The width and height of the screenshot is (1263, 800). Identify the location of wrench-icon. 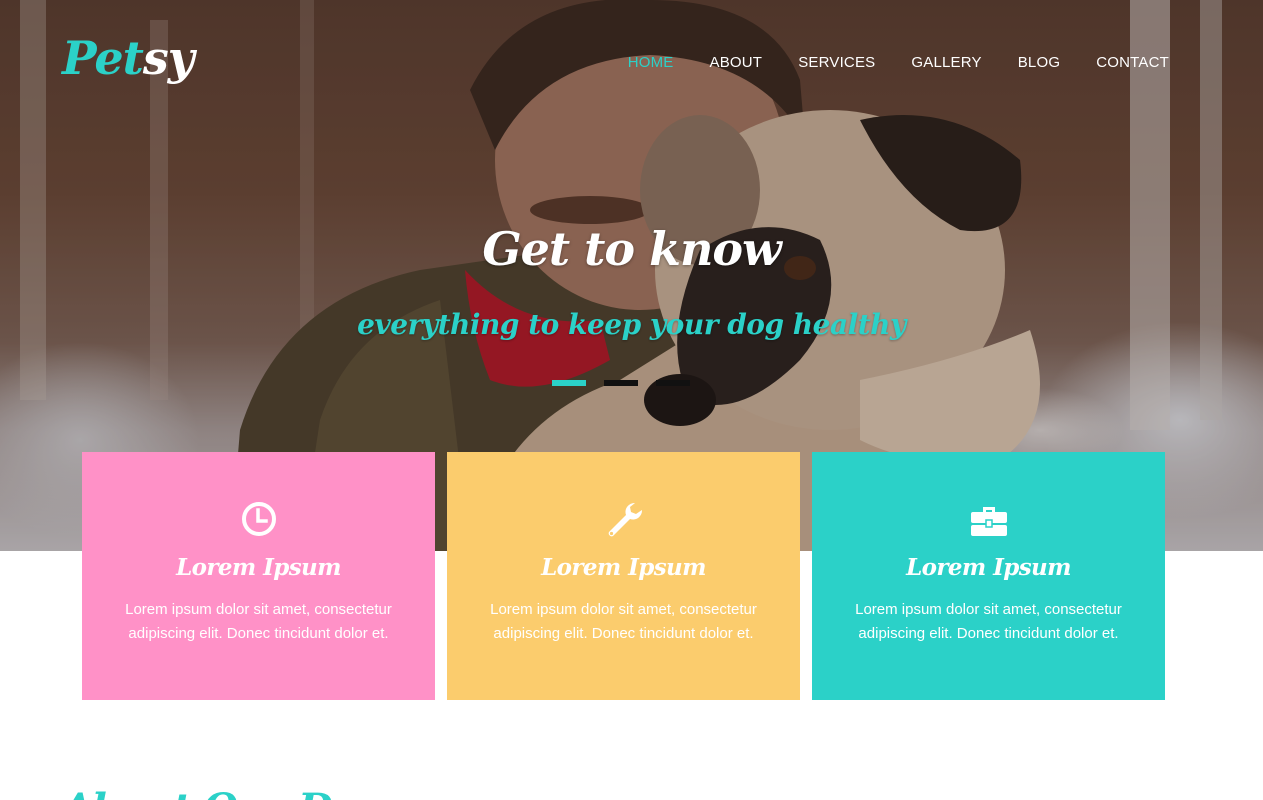
(625, 519).